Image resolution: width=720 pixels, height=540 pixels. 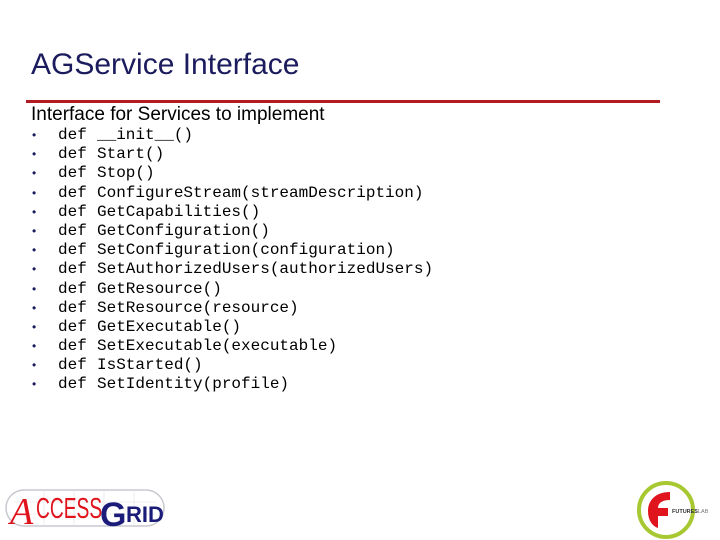 What do you see at coordinates (231, 365) in the screenshot?
I see `method-item: • def IsStarted()` at bounding box center [231, 365].